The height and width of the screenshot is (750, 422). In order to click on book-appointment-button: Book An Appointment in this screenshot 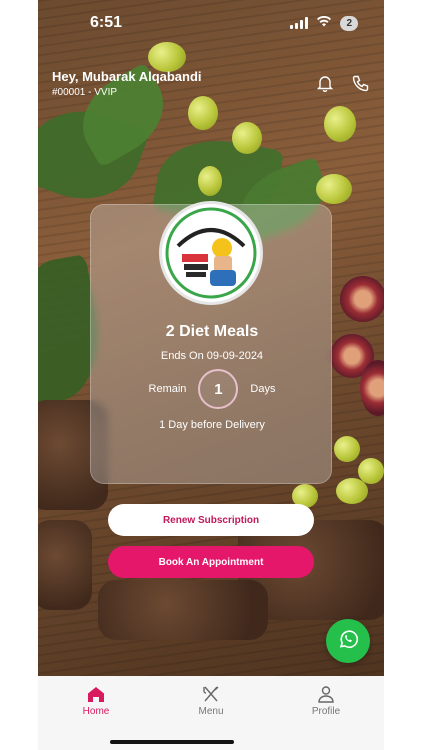, I will do `click(211, 562)`.